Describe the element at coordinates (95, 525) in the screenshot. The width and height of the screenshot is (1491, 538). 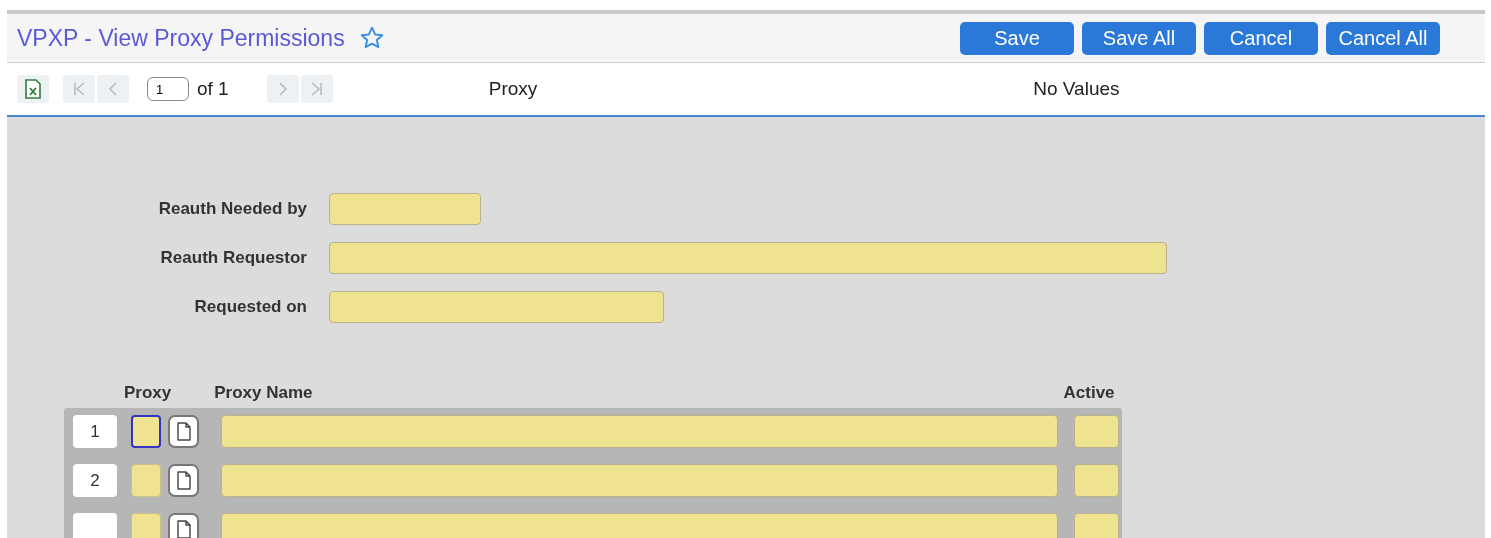
I see `row-number` at that location.